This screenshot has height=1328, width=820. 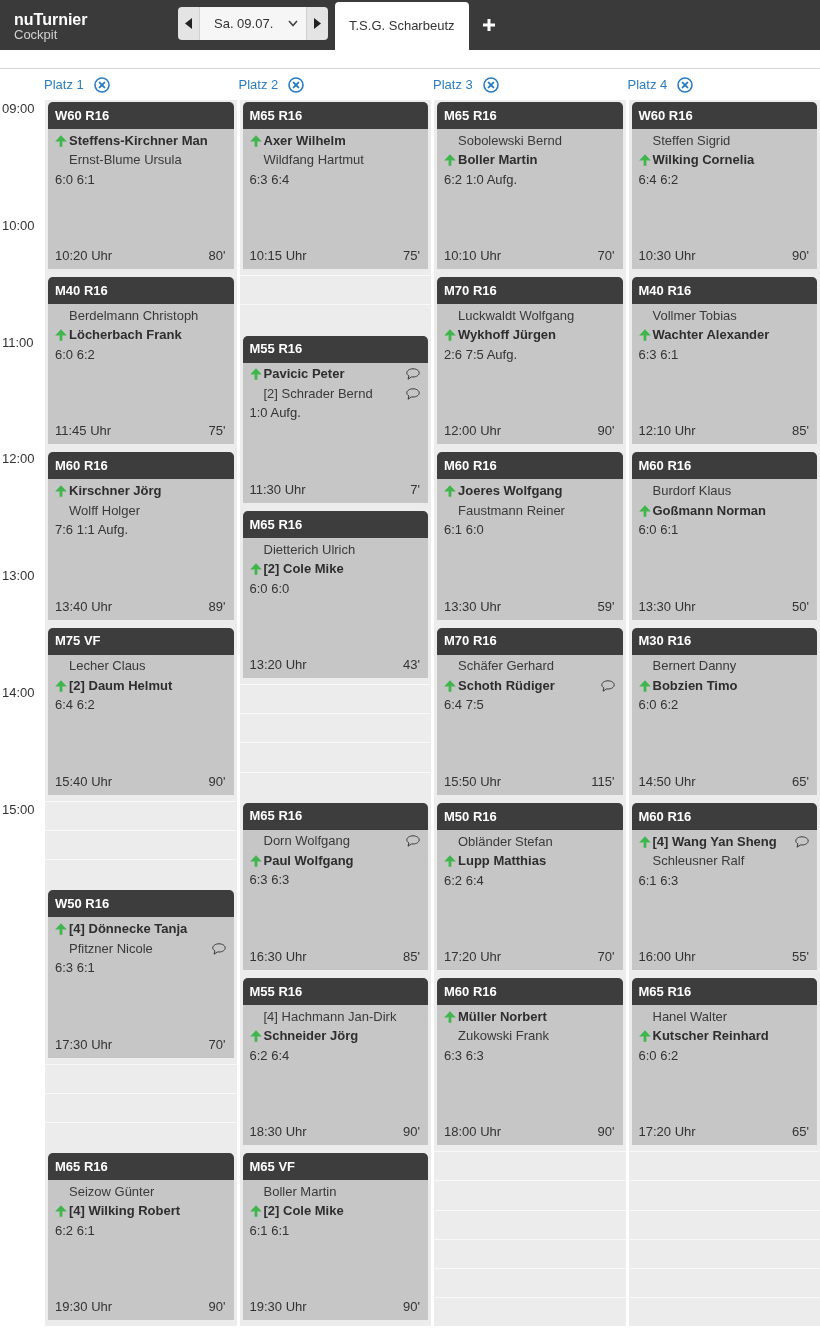 I want to click on match-duration: 80', so click(x=217, y=256).